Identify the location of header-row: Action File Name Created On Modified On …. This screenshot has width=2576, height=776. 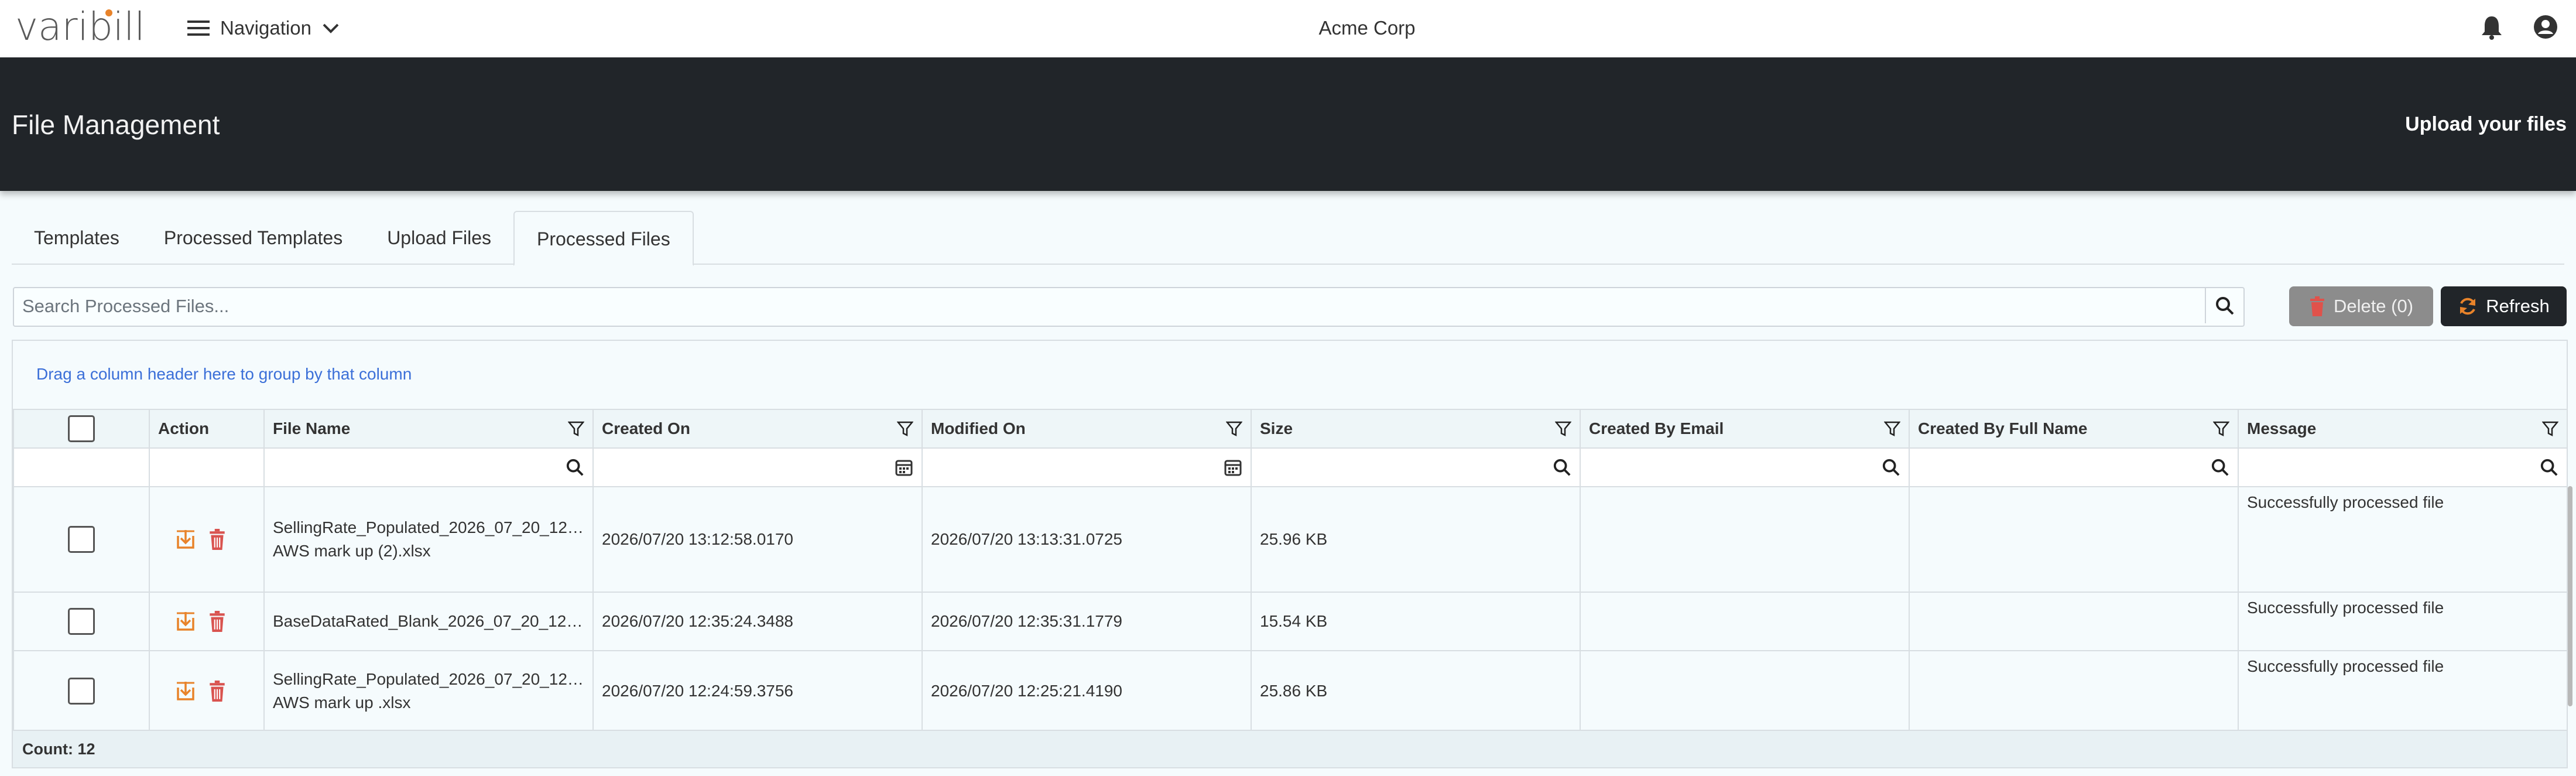
(1290, 429).